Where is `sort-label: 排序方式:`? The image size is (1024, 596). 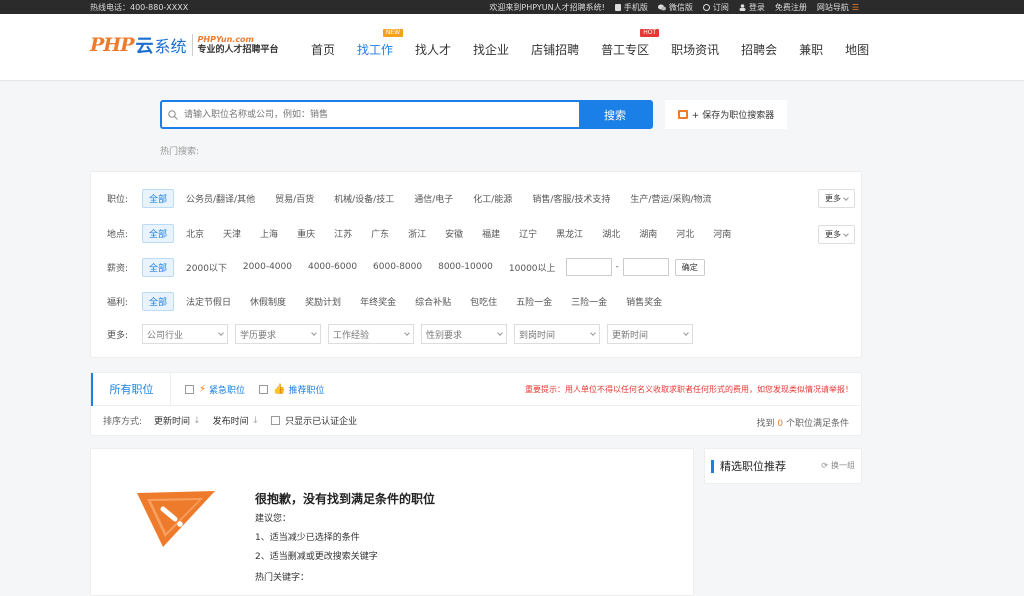 sort-label: 排序方式: is located at coordinates (123, 422).